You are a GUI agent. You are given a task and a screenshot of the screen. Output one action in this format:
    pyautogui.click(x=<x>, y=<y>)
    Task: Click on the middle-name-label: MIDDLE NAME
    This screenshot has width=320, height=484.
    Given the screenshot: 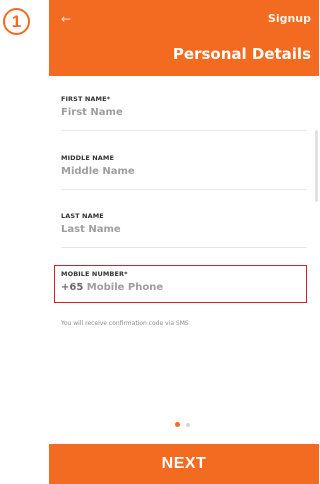 What is the action you would take?
    pyautogui.click(x=88, y=158)
    